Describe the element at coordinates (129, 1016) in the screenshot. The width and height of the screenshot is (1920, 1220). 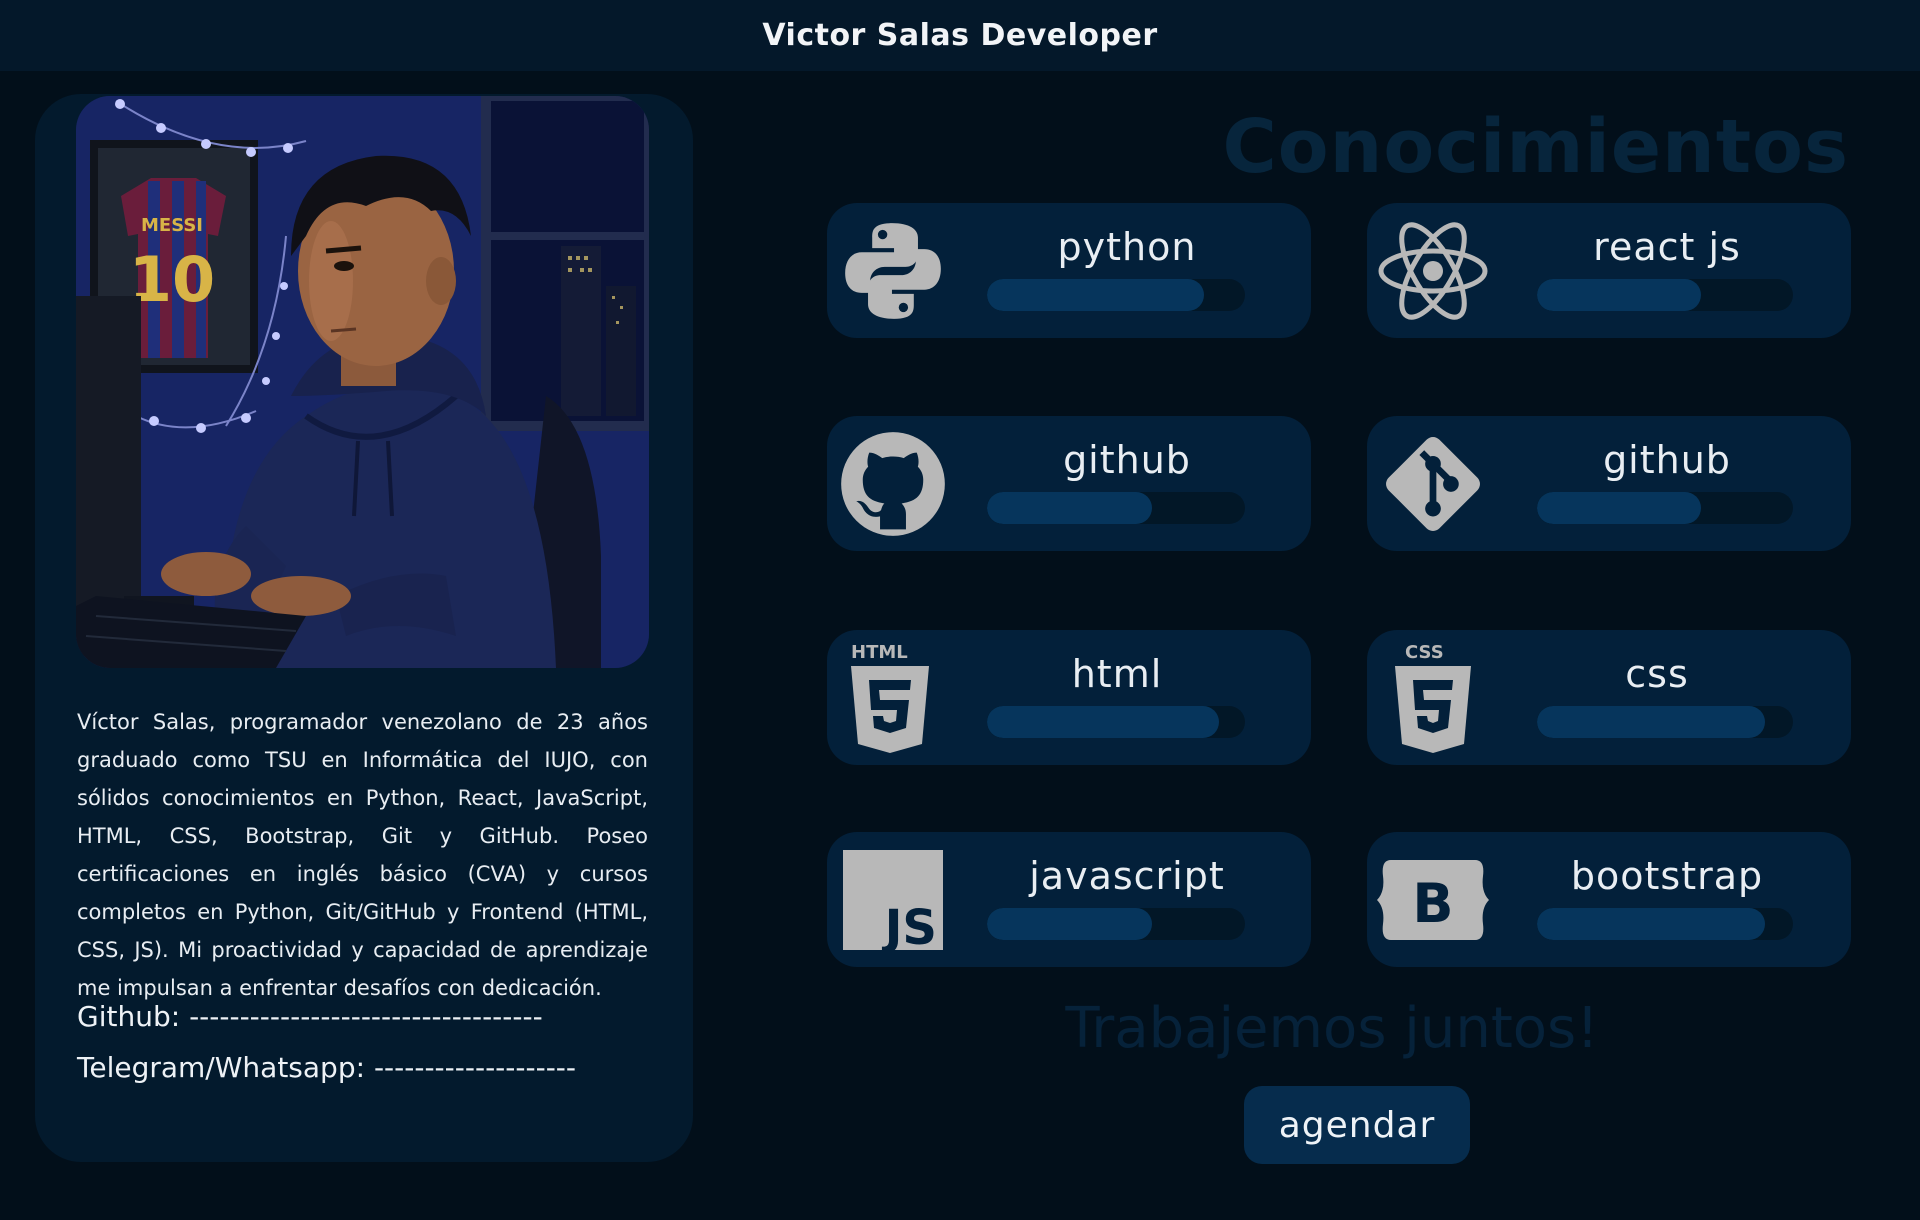
I see `github-label: Github:` at that location.